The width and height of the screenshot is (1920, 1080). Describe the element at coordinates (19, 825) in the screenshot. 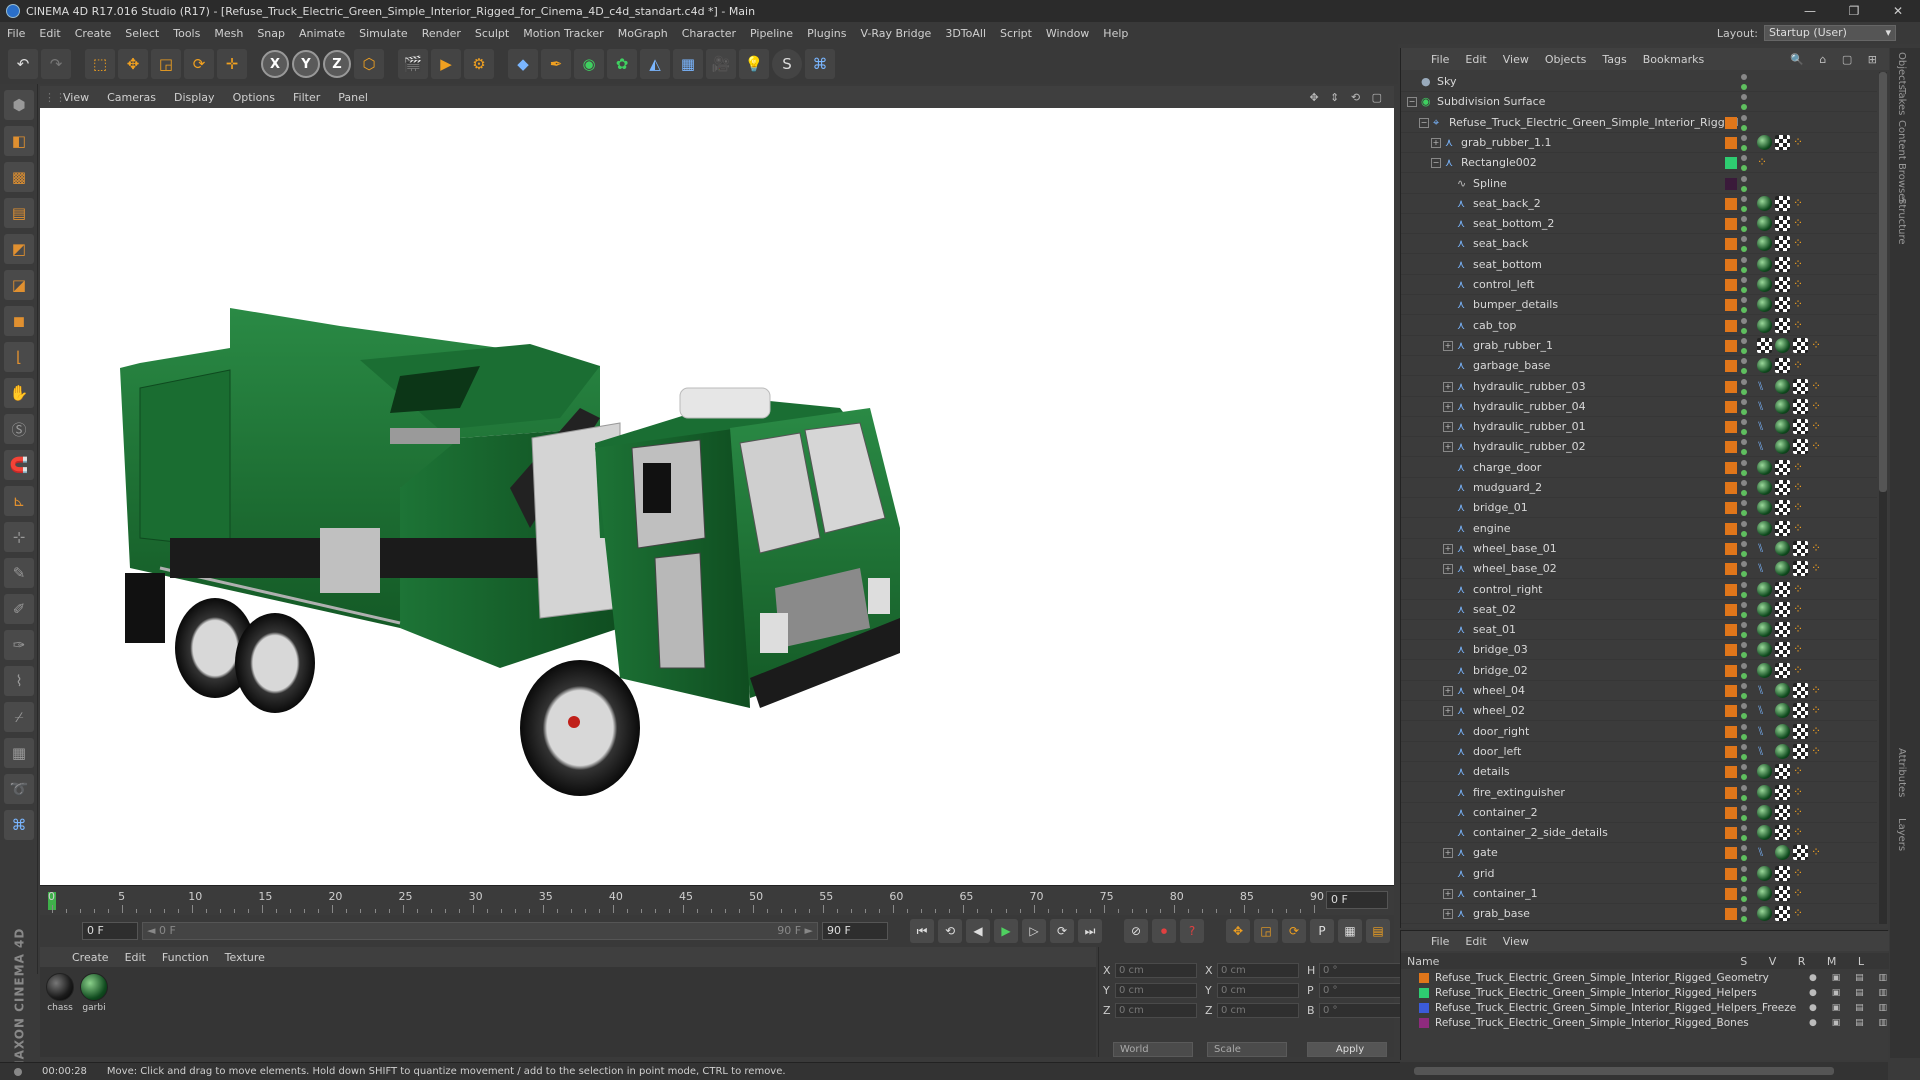

I see `python-script-icon: ⌘` at that location.